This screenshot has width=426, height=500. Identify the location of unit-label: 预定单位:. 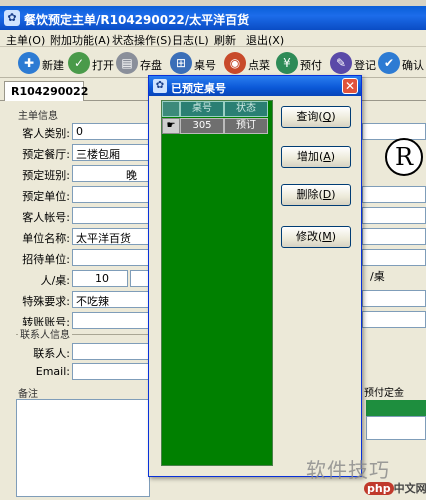
(46, 196).